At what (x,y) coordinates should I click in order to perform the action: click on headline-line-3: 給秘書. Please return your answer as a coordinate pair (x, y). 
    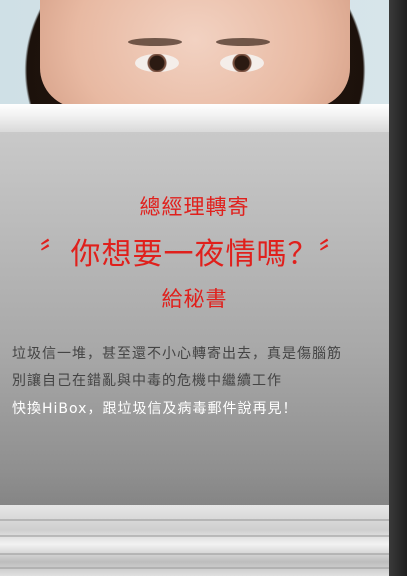
    Looking at the image, I should click on (194, 299).